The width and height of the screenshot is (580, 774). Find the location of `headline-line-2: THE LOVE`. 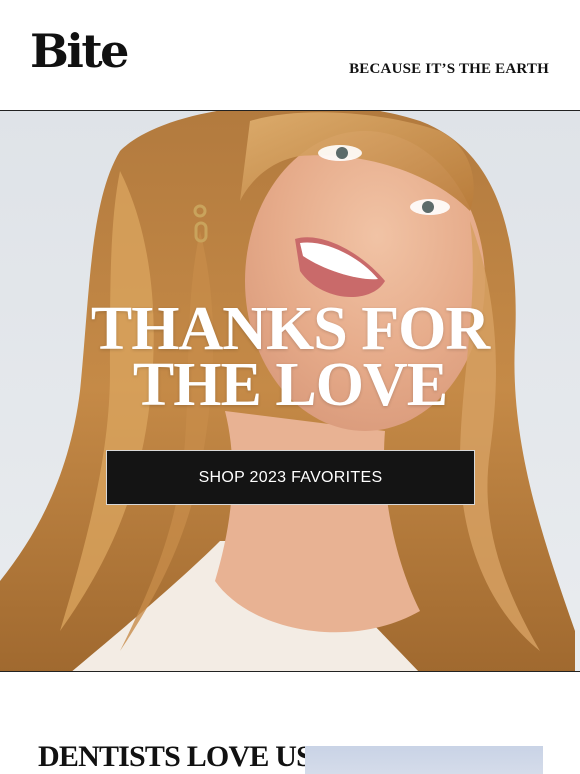

headline-line-2: THE LOVE is located at coordinates (290, 385).